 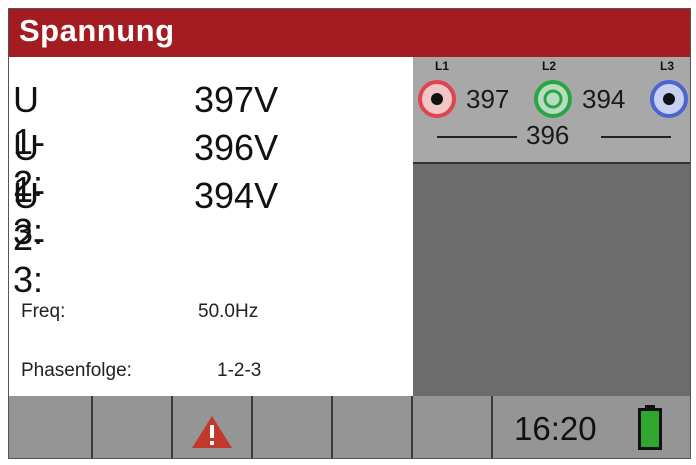 I want to click on phase-diagram: L1 L2 L3 397 394 396, so click(x=551, y=110).